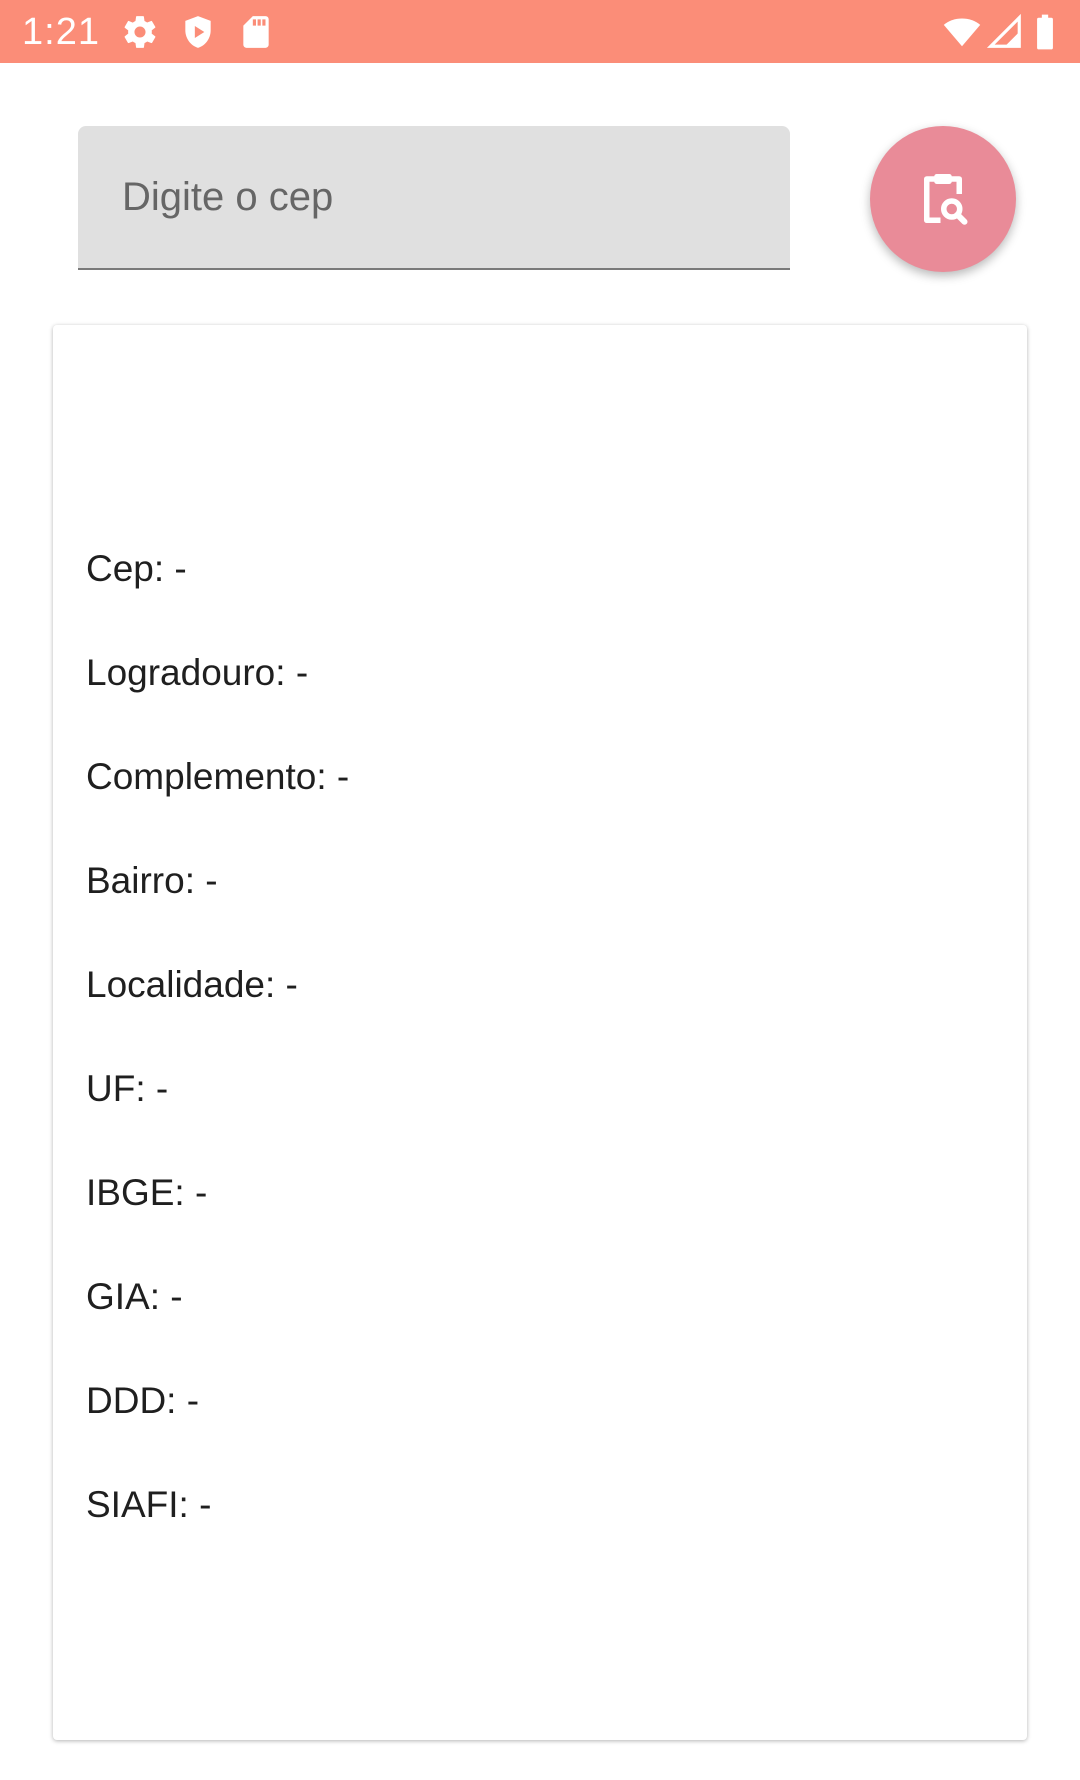  Describe the element at coordinates (143, 1400) in the screenshot. I see `ddd-result-label: DDD: -` at that location.